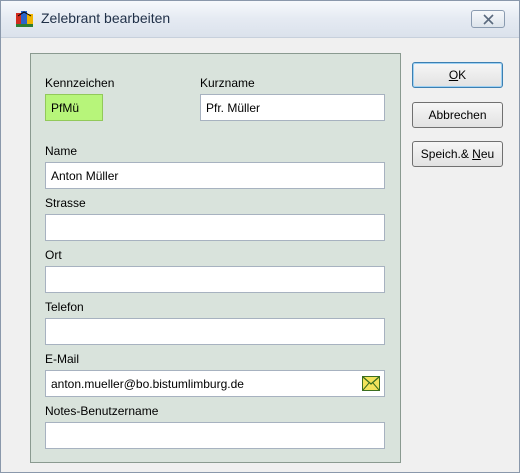 The height and width of the screenshot is (473, 520). I want to click on ort-field, so click(215, 279).